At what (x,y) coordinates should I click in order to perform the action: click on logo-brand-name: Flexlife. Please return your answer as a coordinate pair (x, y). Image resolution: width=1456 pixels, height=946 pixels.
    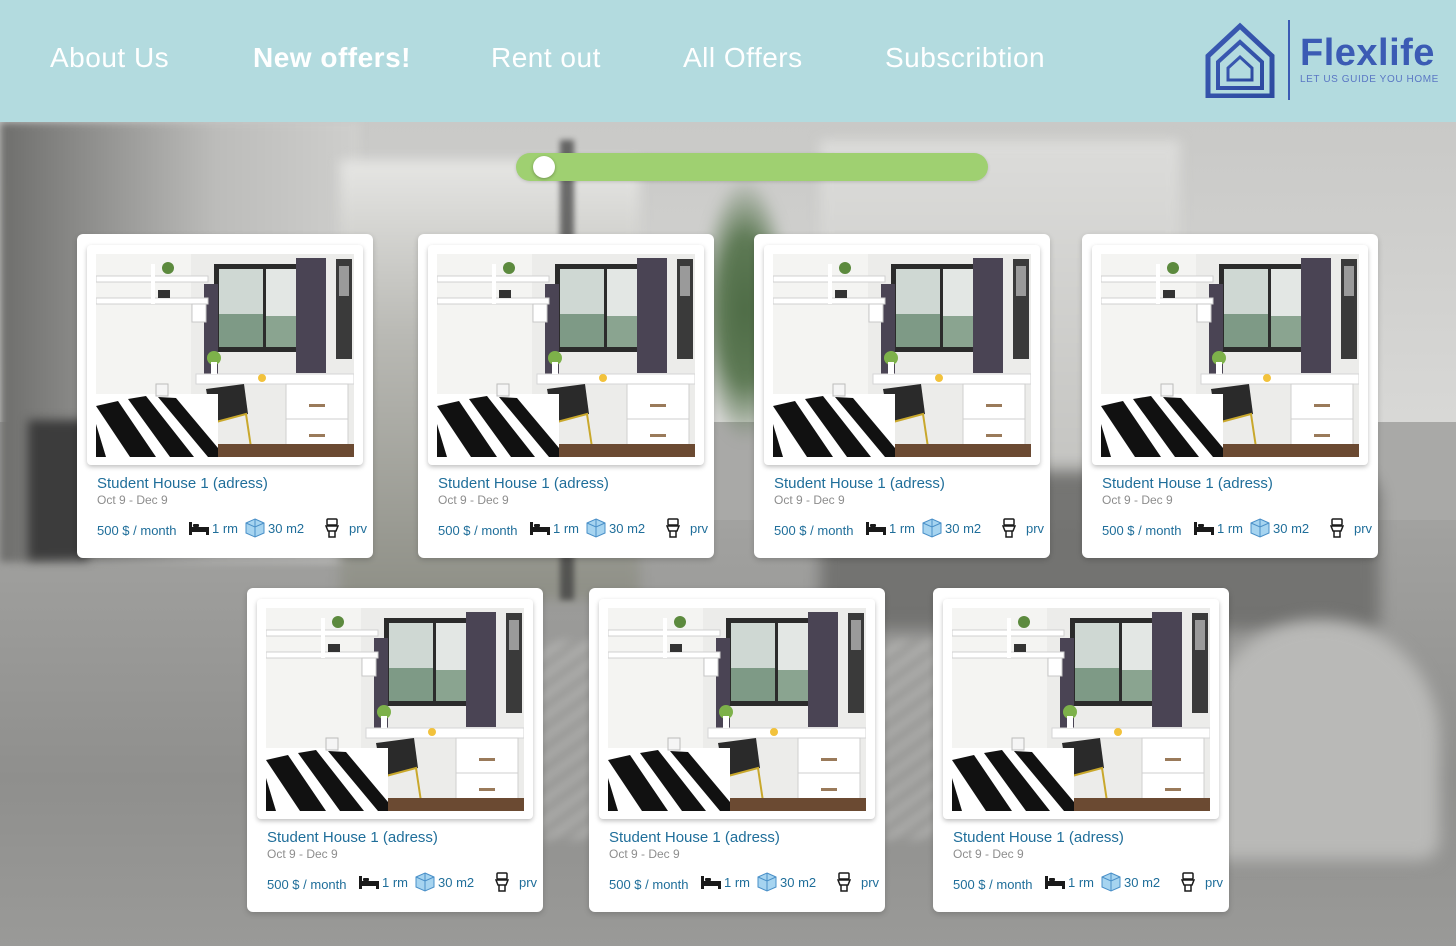
    Looking at the image, I should click on (1367, 53).